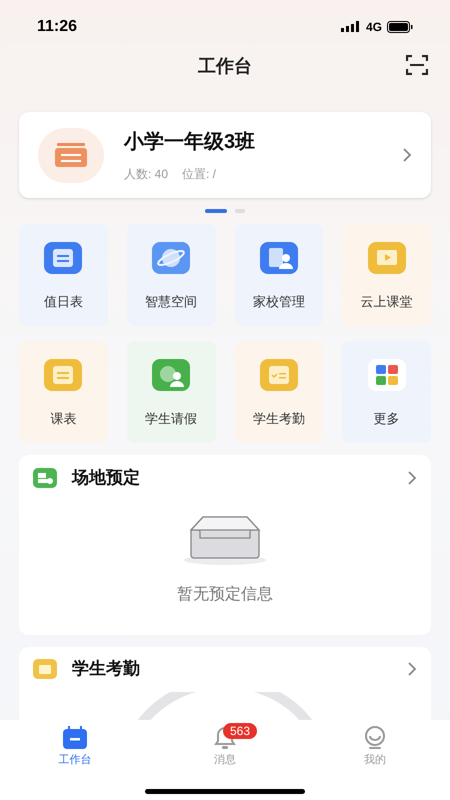  Describe the element at coordinates (71, 155) in the screenshot. I see `sign-board-icon` at that location.